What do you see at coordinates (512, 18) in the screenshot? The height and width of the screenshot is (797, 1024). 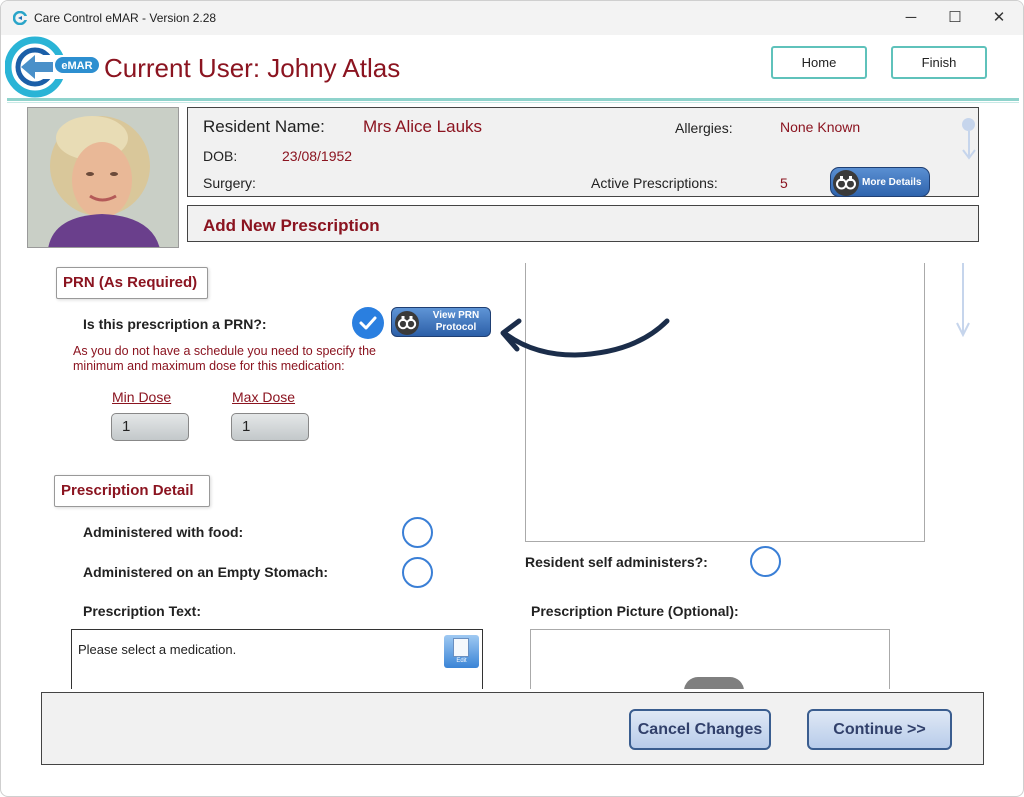 I see `title-bar: Care Control eMAR - Version 2.28 ─ ☐ ✕` at bounding box center [512, 18].